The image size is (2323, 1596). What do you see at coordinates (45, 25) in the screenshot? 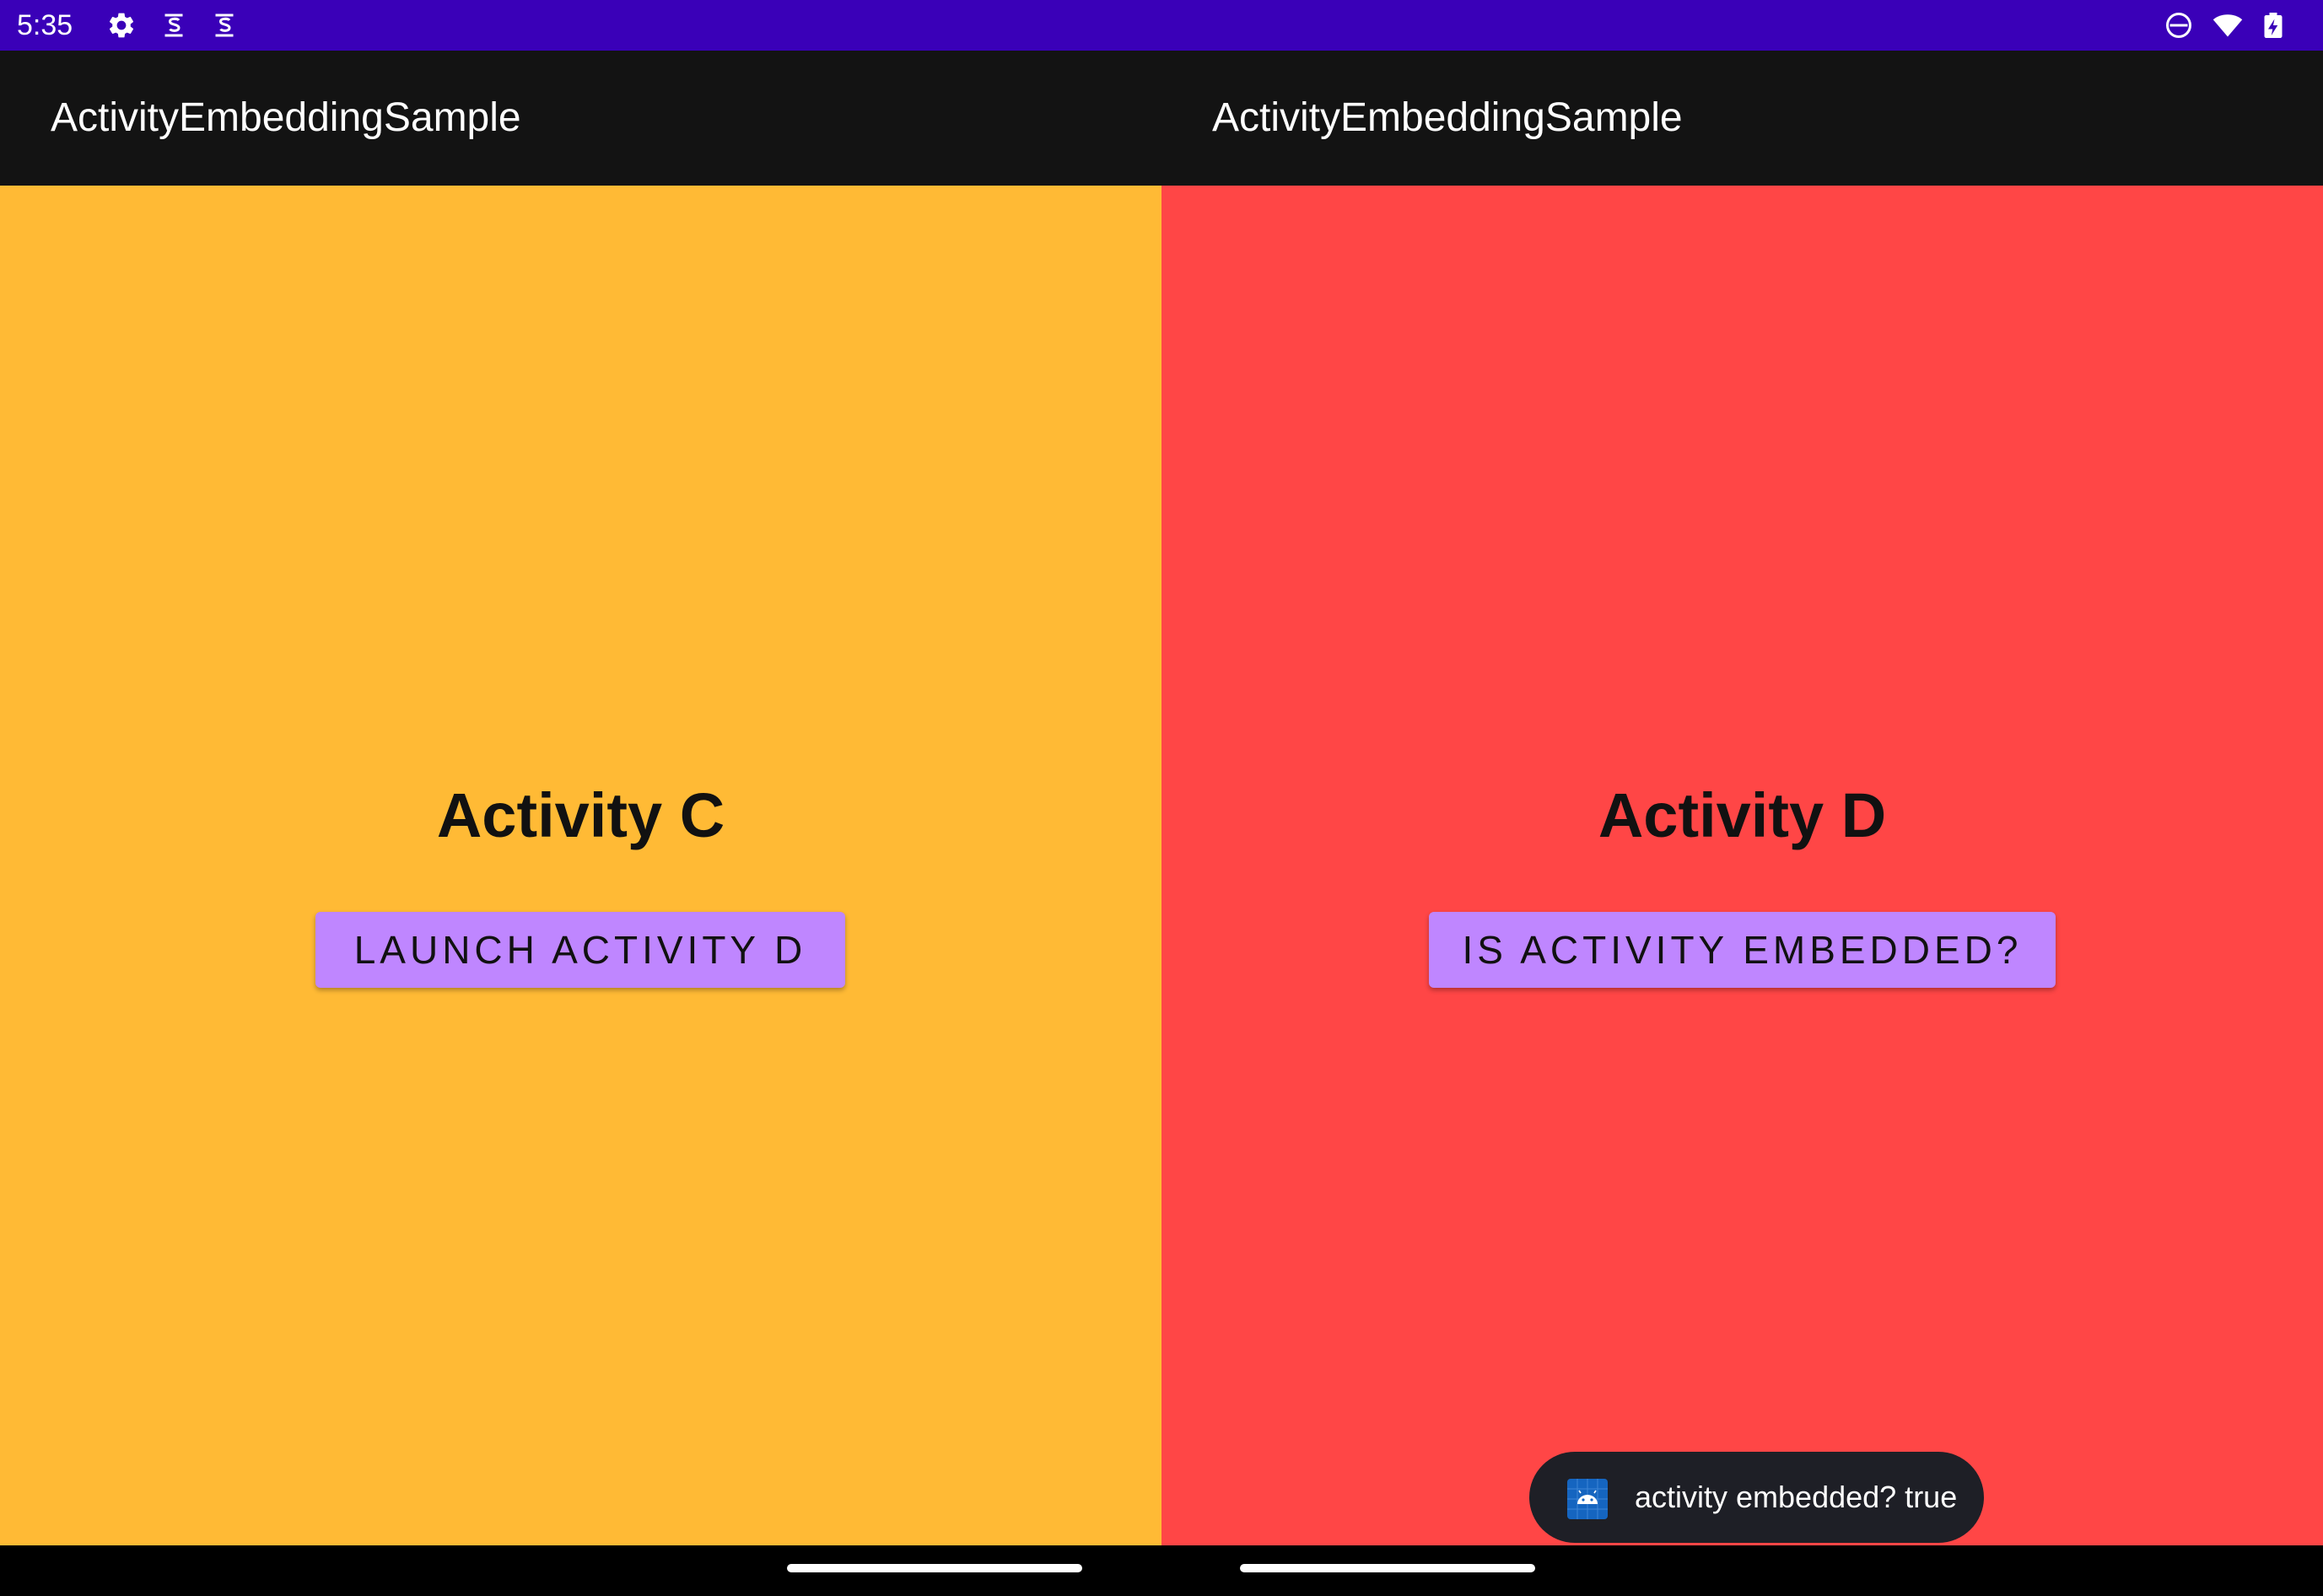
I see `status-time: 5:35` at bounding box center [45, 25].